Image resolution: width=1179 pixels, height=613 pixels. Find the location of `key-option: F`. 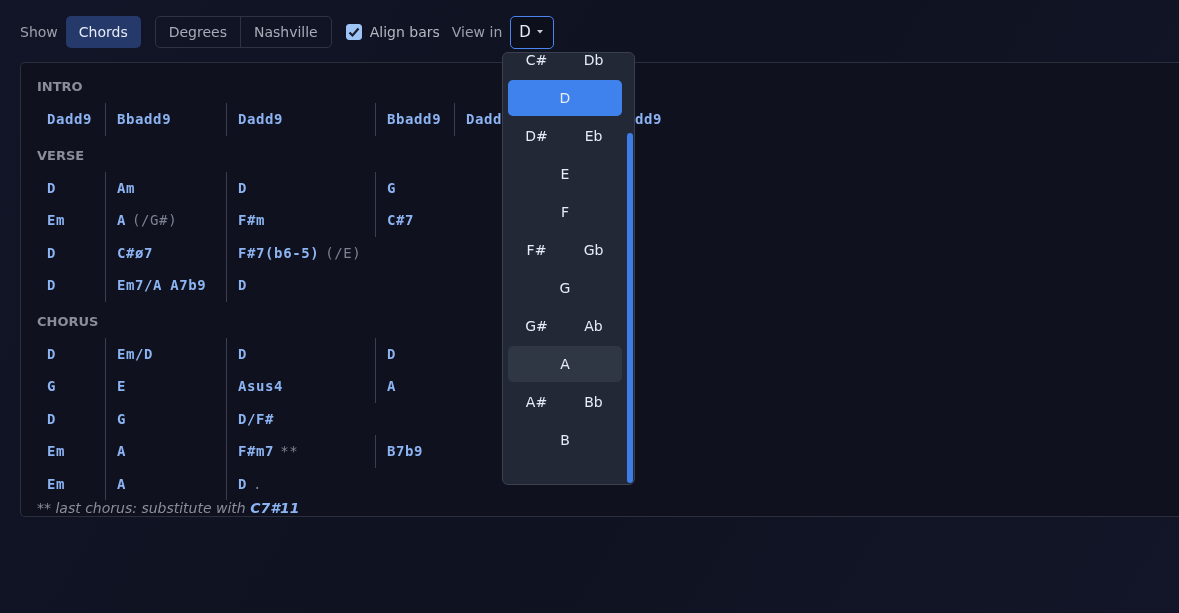

key-option: F is located at coordinates (565, 212).